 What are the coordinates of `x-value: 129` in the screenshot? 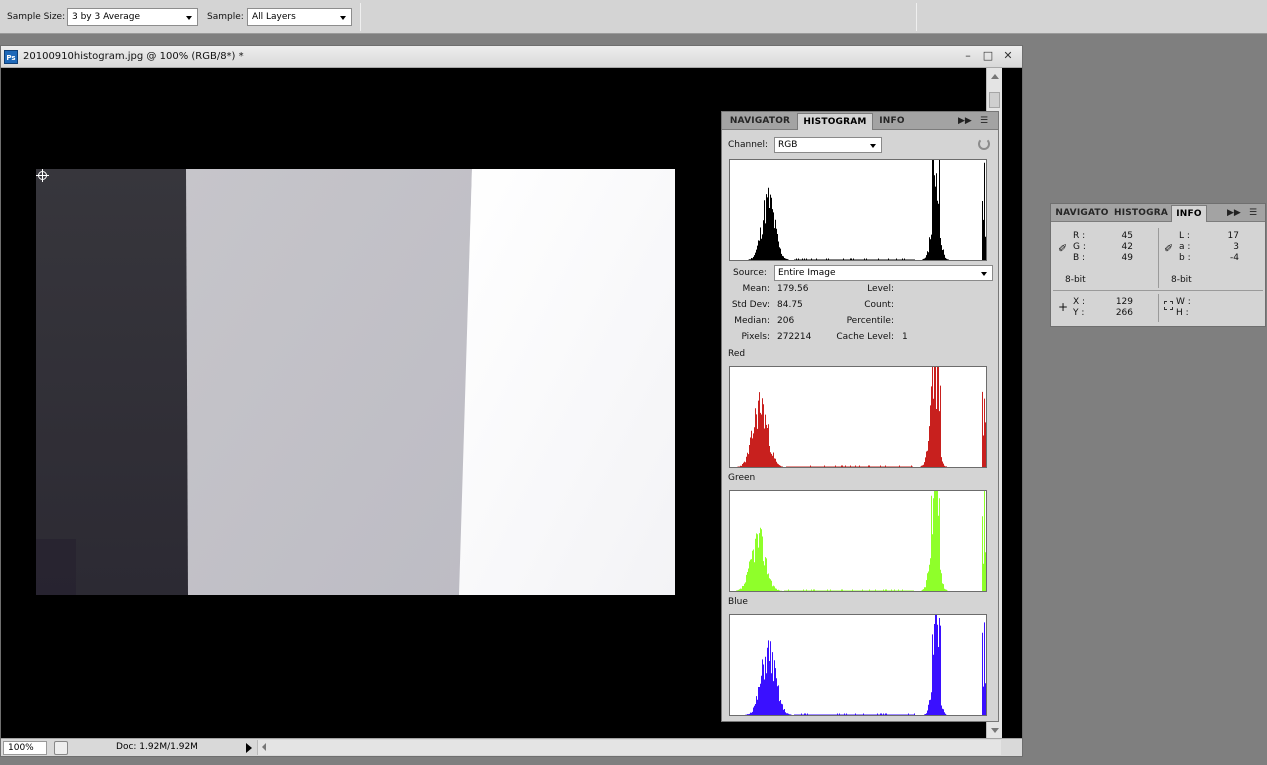 It's located at (1124, 302).